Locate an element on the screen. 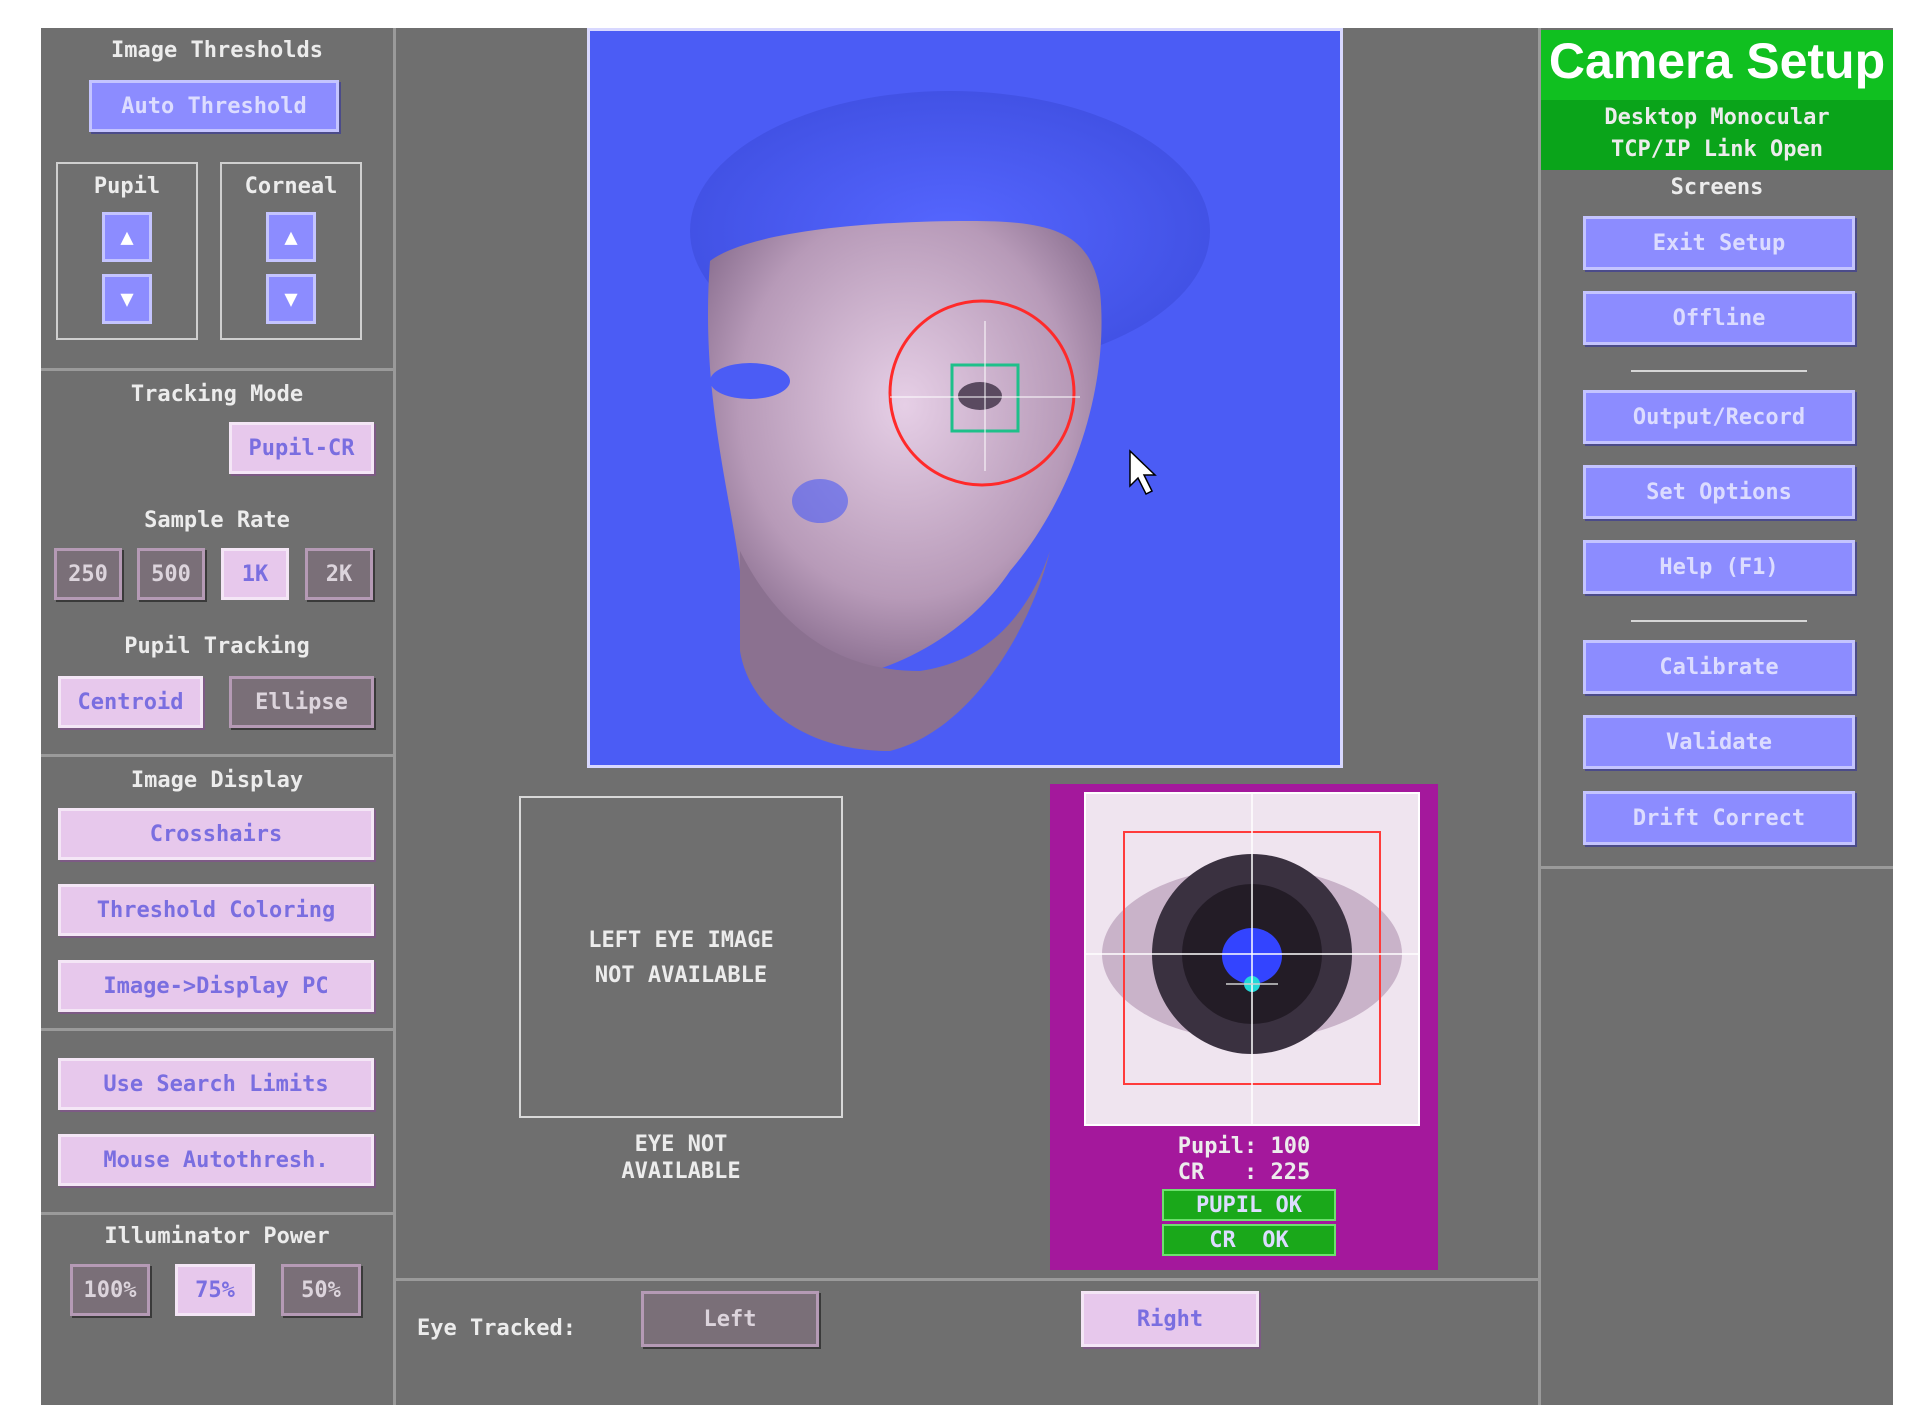 Image resolution: width=1923 pixels, height=1421 pixels. right-eye-image is located at coordinates (1252, 959).